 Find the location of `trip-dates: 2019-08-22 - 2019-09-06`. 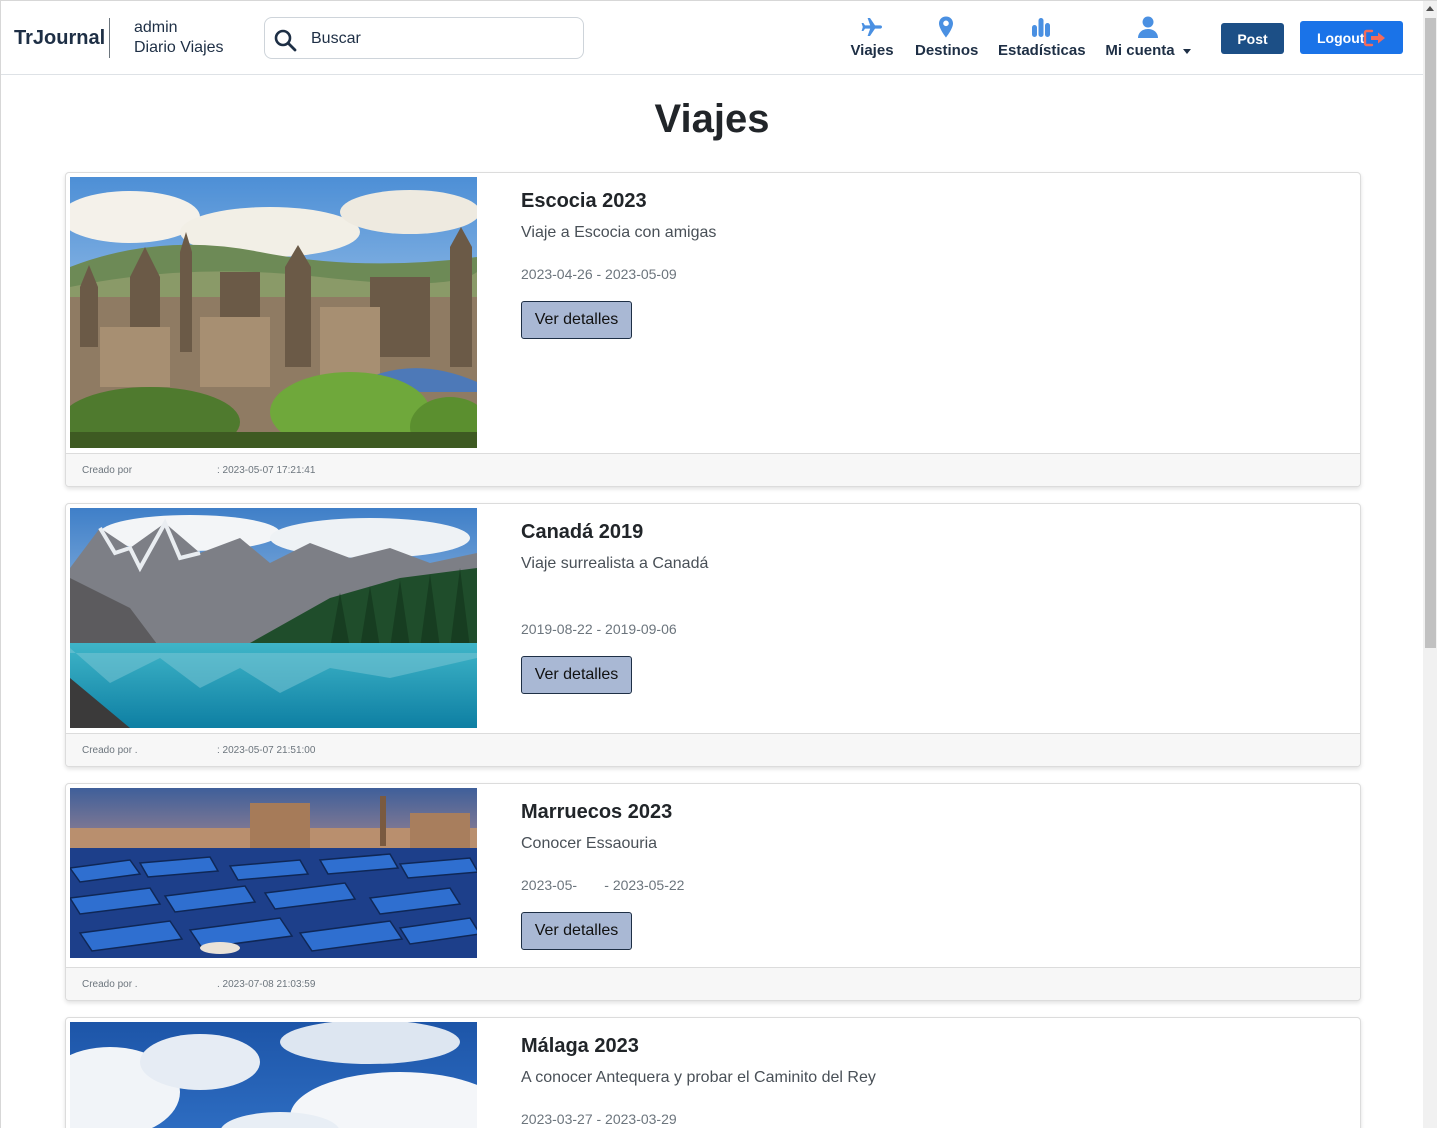

trip-dates: 2019-08-22 - 2019-09-06 is located at coordinates (599, 629).